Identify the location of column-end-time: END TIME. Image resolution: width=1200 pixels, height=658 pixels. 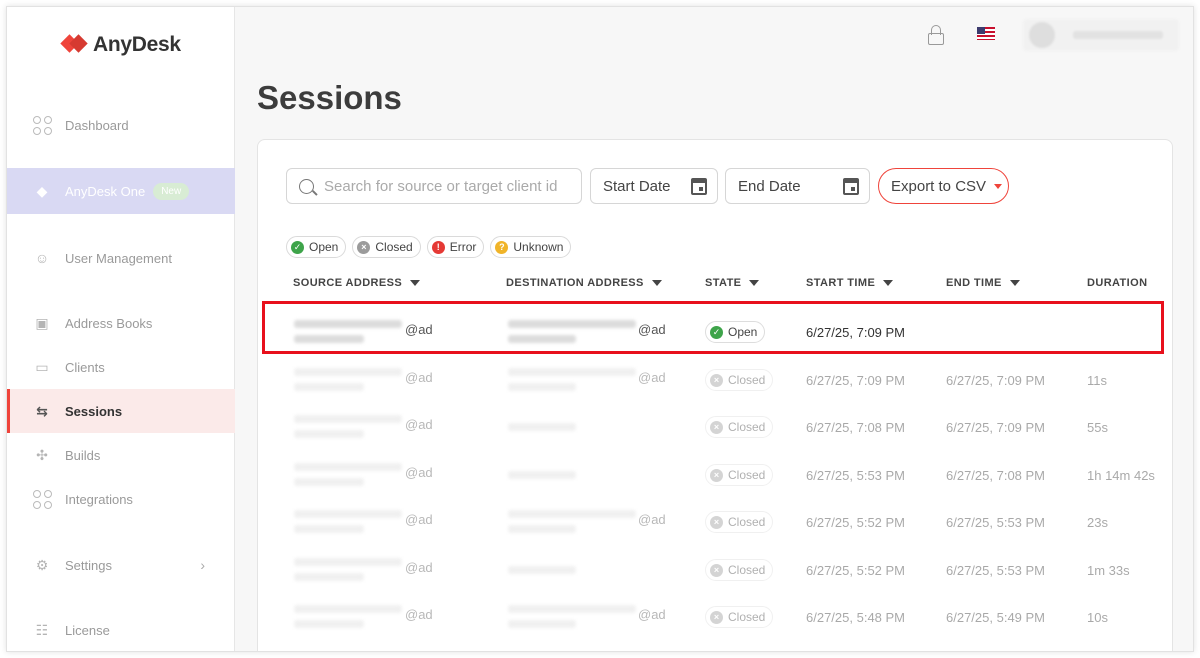
(983, 283).